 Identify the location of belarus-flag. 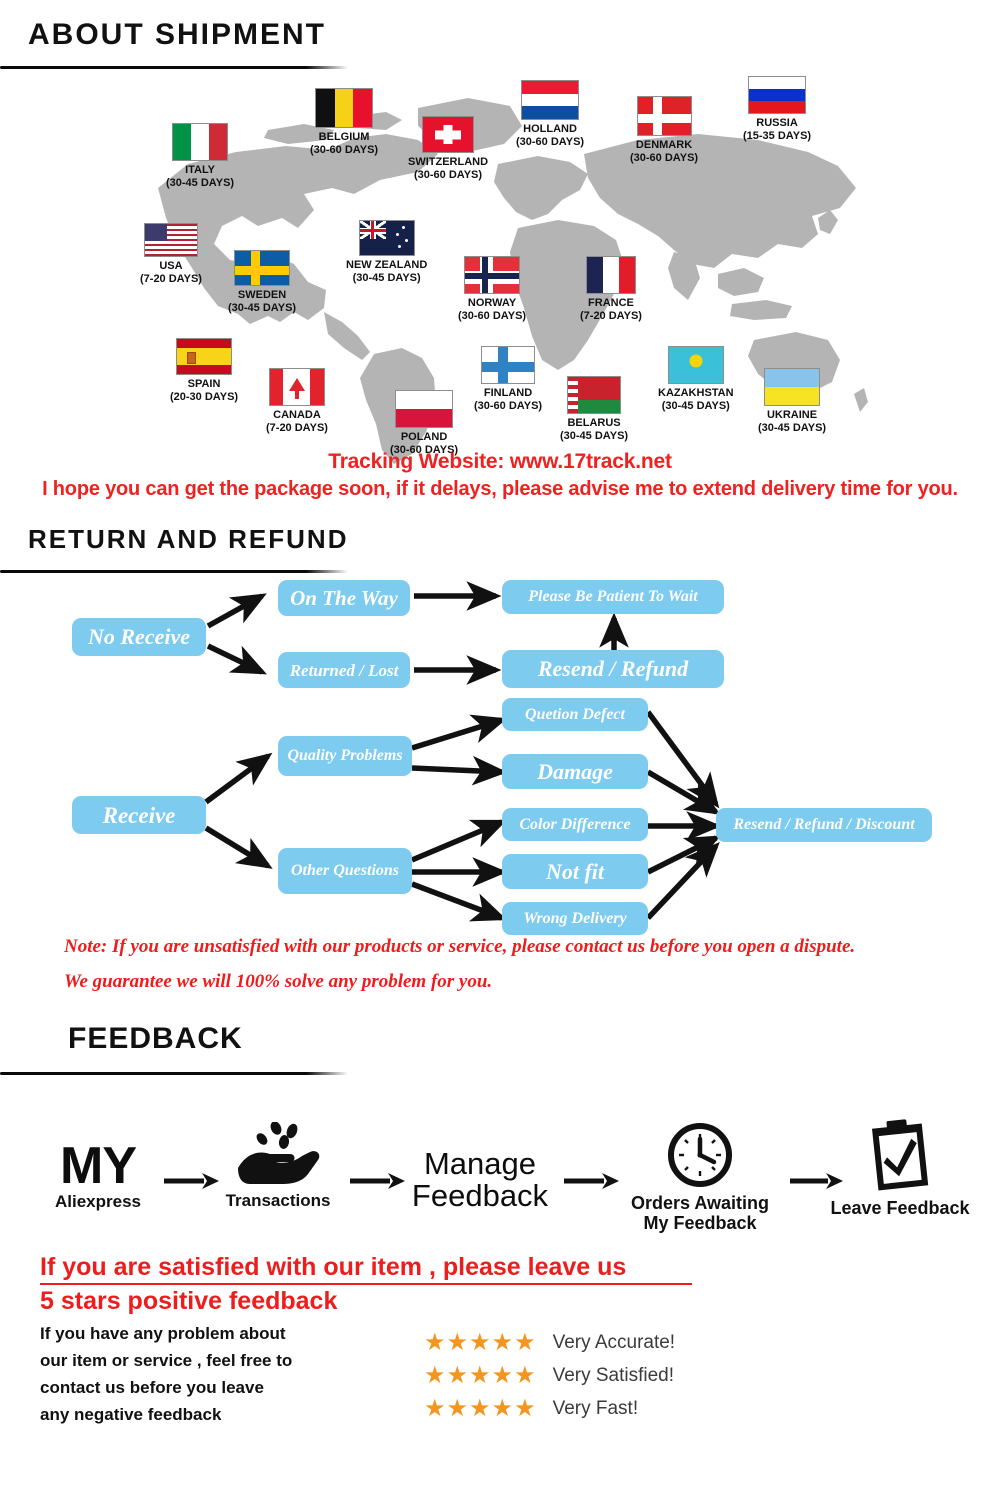
(594, 395).